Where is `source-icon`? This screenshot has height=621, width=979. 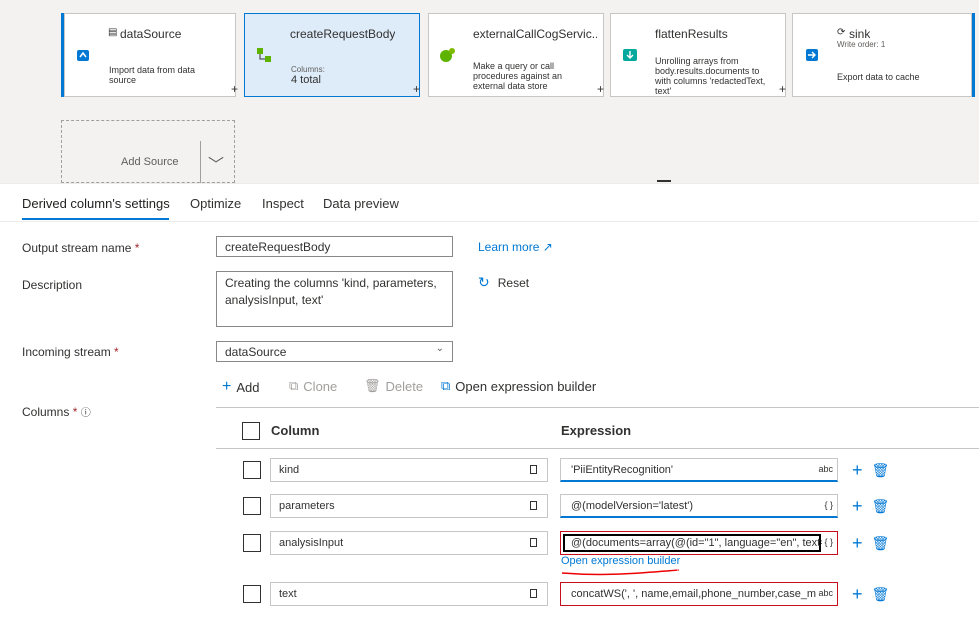
source-icon is located at coordinates (83, 55).